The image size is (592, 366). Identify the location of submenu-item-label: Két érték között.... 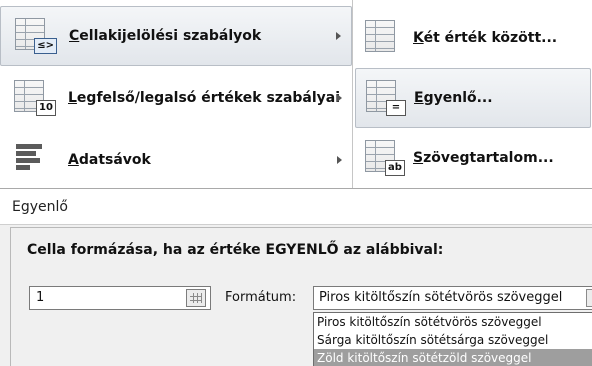
(485, 38).